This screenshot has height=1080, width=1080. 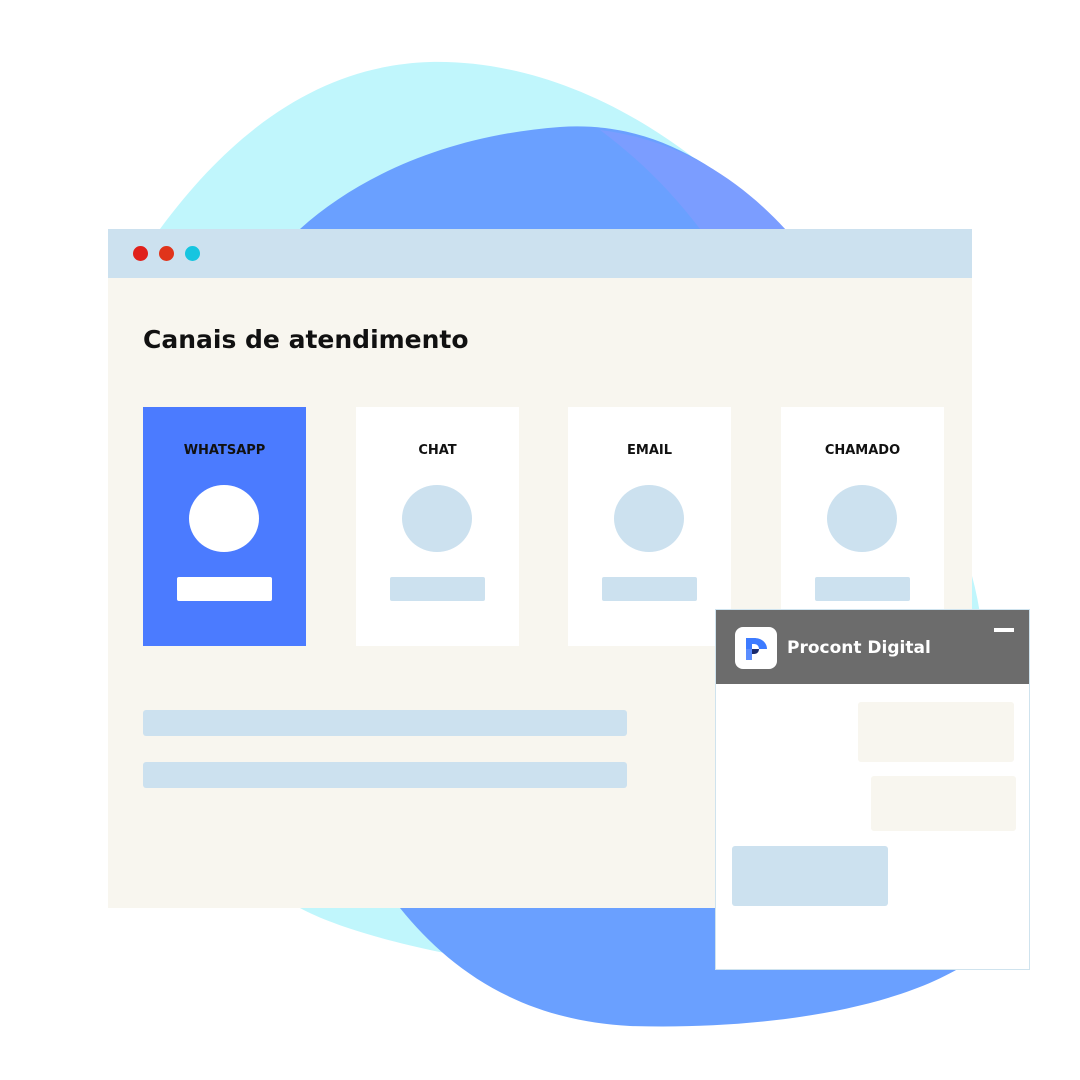 I want to click on minimize-icon, so click(x=1004, y=628).